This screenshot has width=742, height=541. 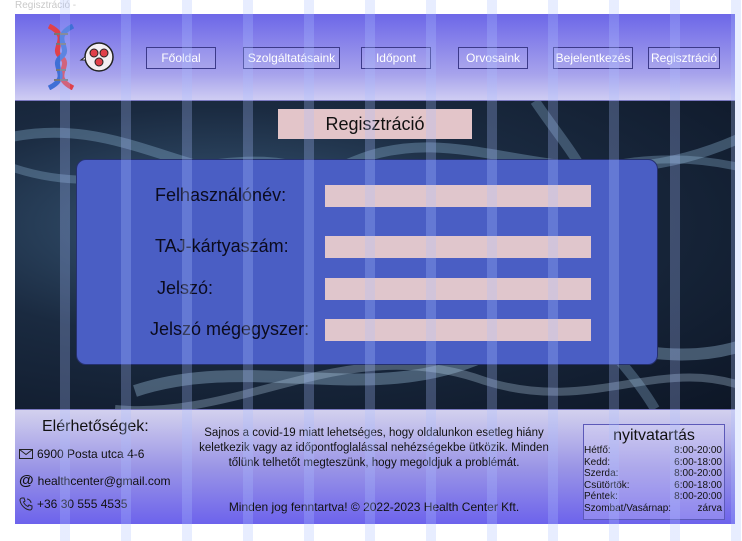 What do you see at coordinates (96, 57) in the screenshot?
I see `cells-icon` at bounding box center [96, 57].